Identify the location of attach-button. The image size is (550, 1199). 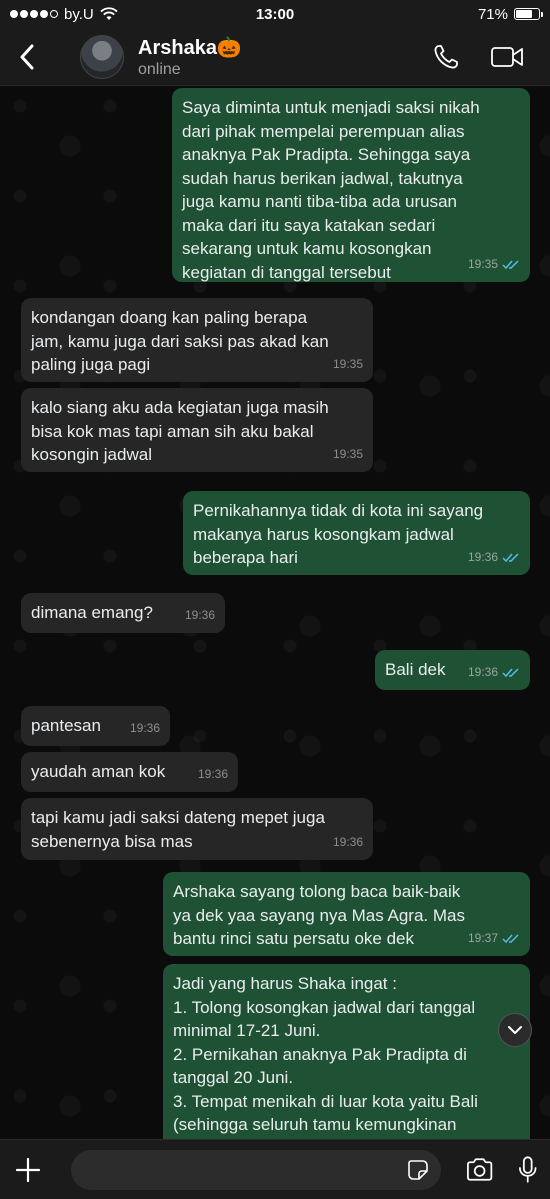
(27, 1170).